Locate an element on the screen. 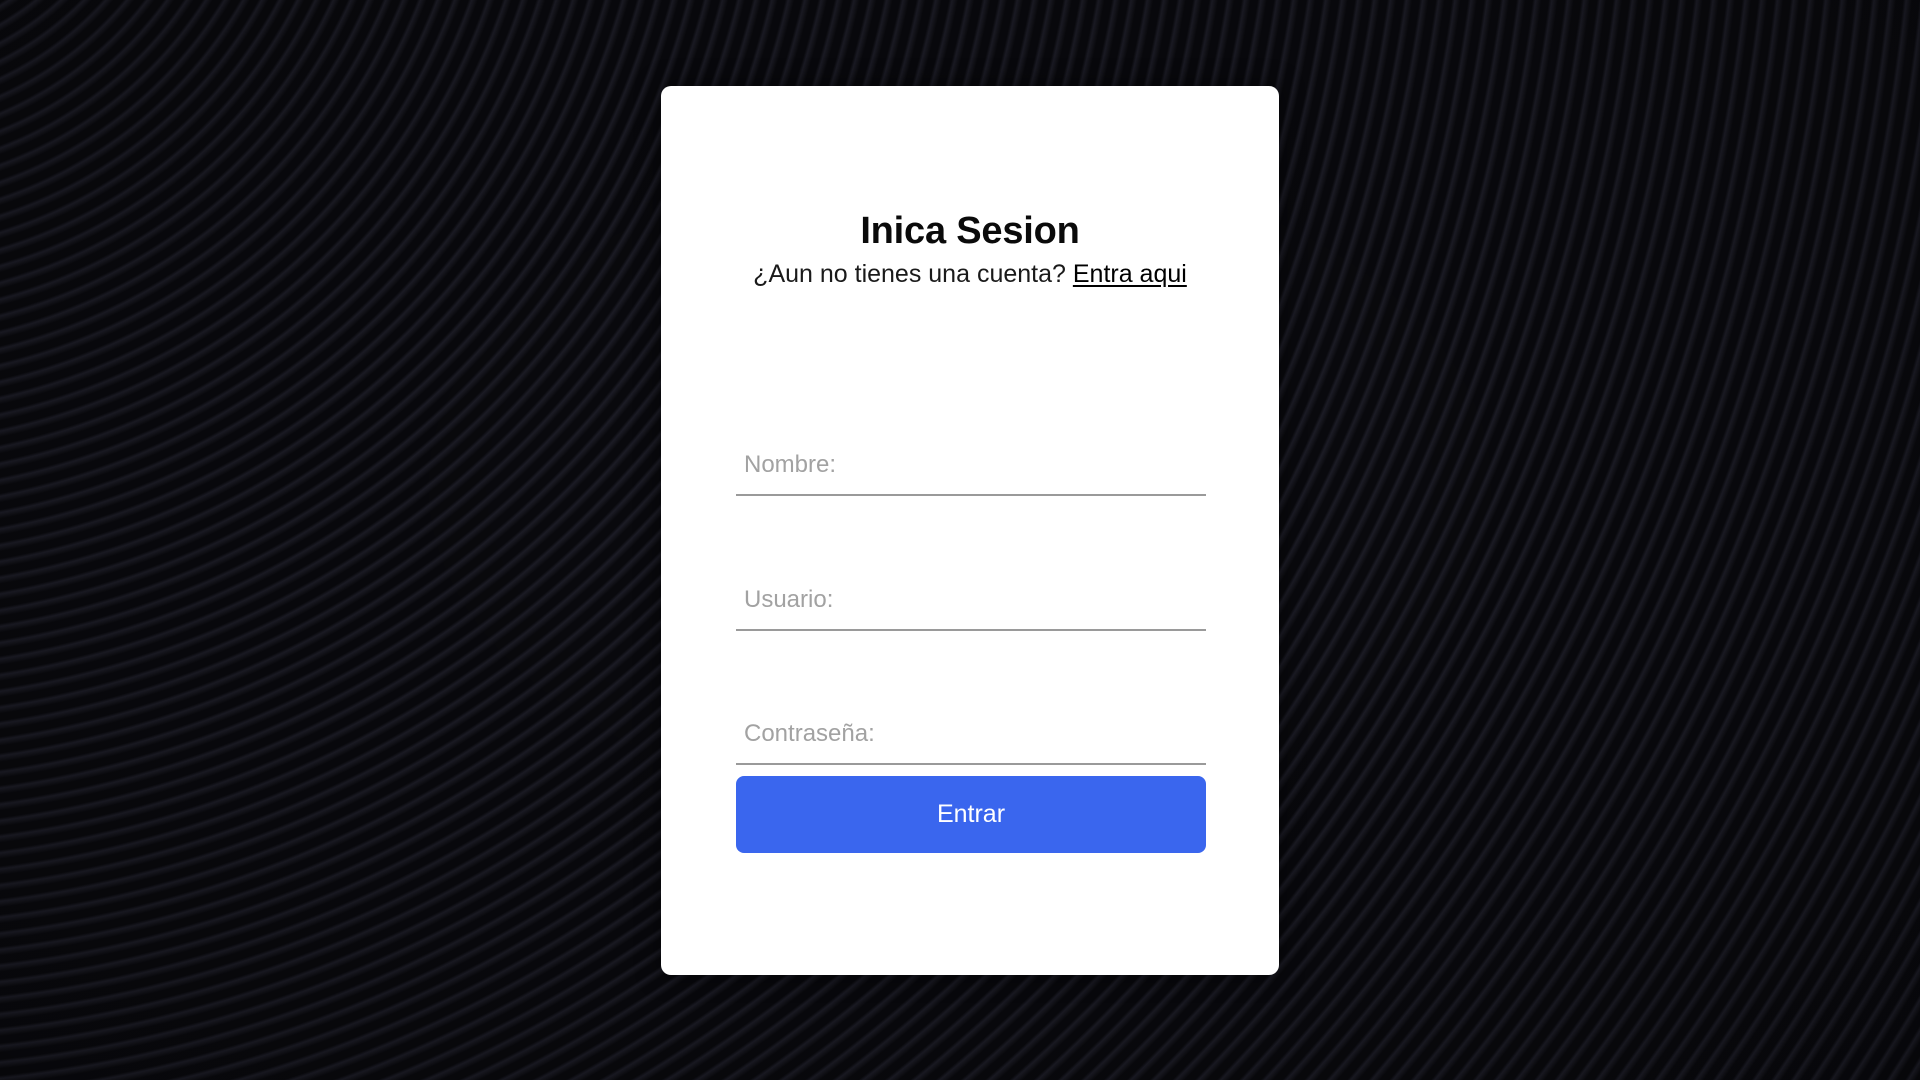  username-field is located at coordinates (971, 601).